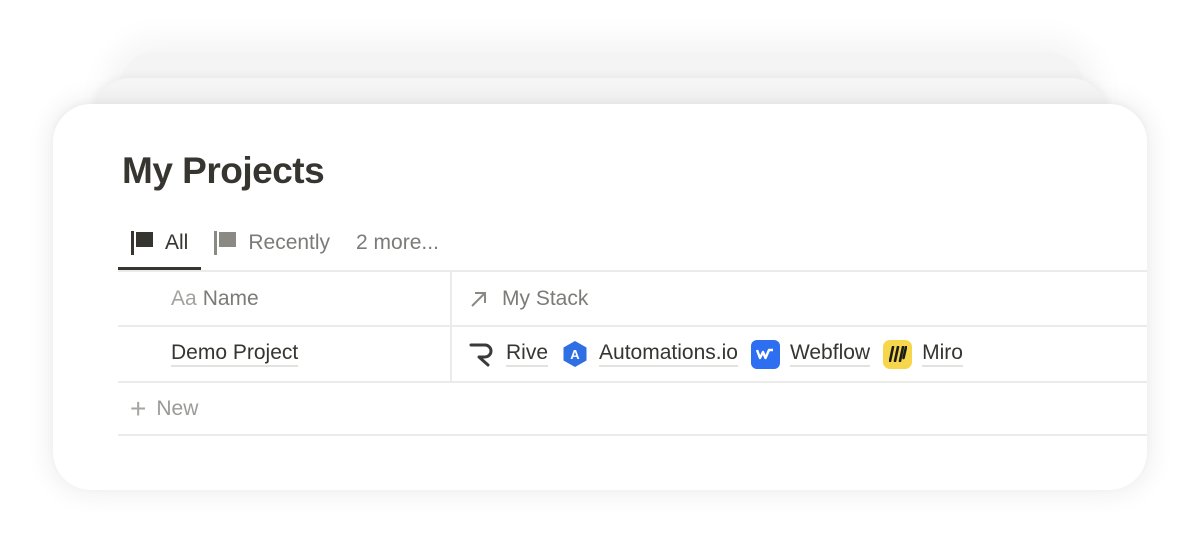  I want to click on page-title: My Projects, so click(223, 170).